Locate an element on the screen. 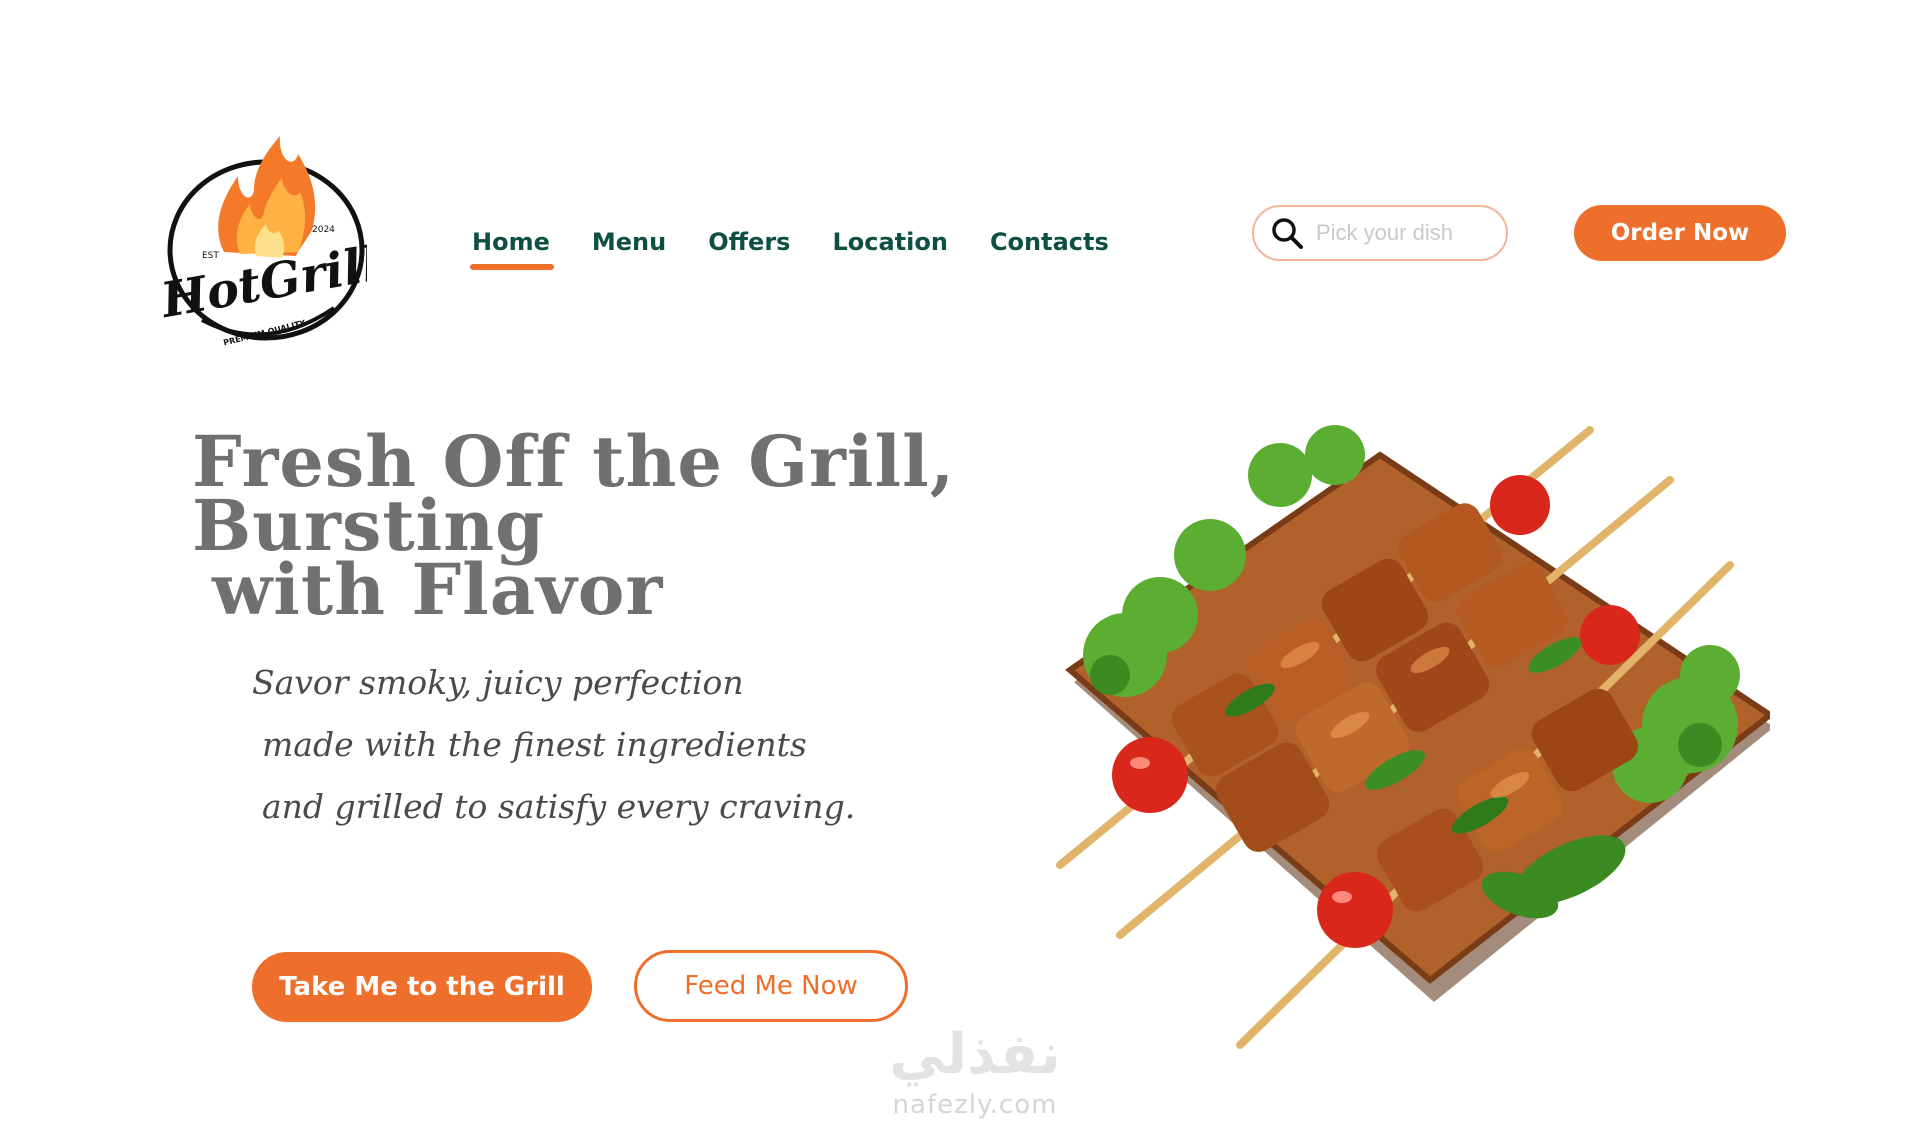 The image size is (1920, 1133). hotgrill-logo-icon: EST 2024 HotGrill PREMIUM QUALITY is located at coordinates (264, 241).